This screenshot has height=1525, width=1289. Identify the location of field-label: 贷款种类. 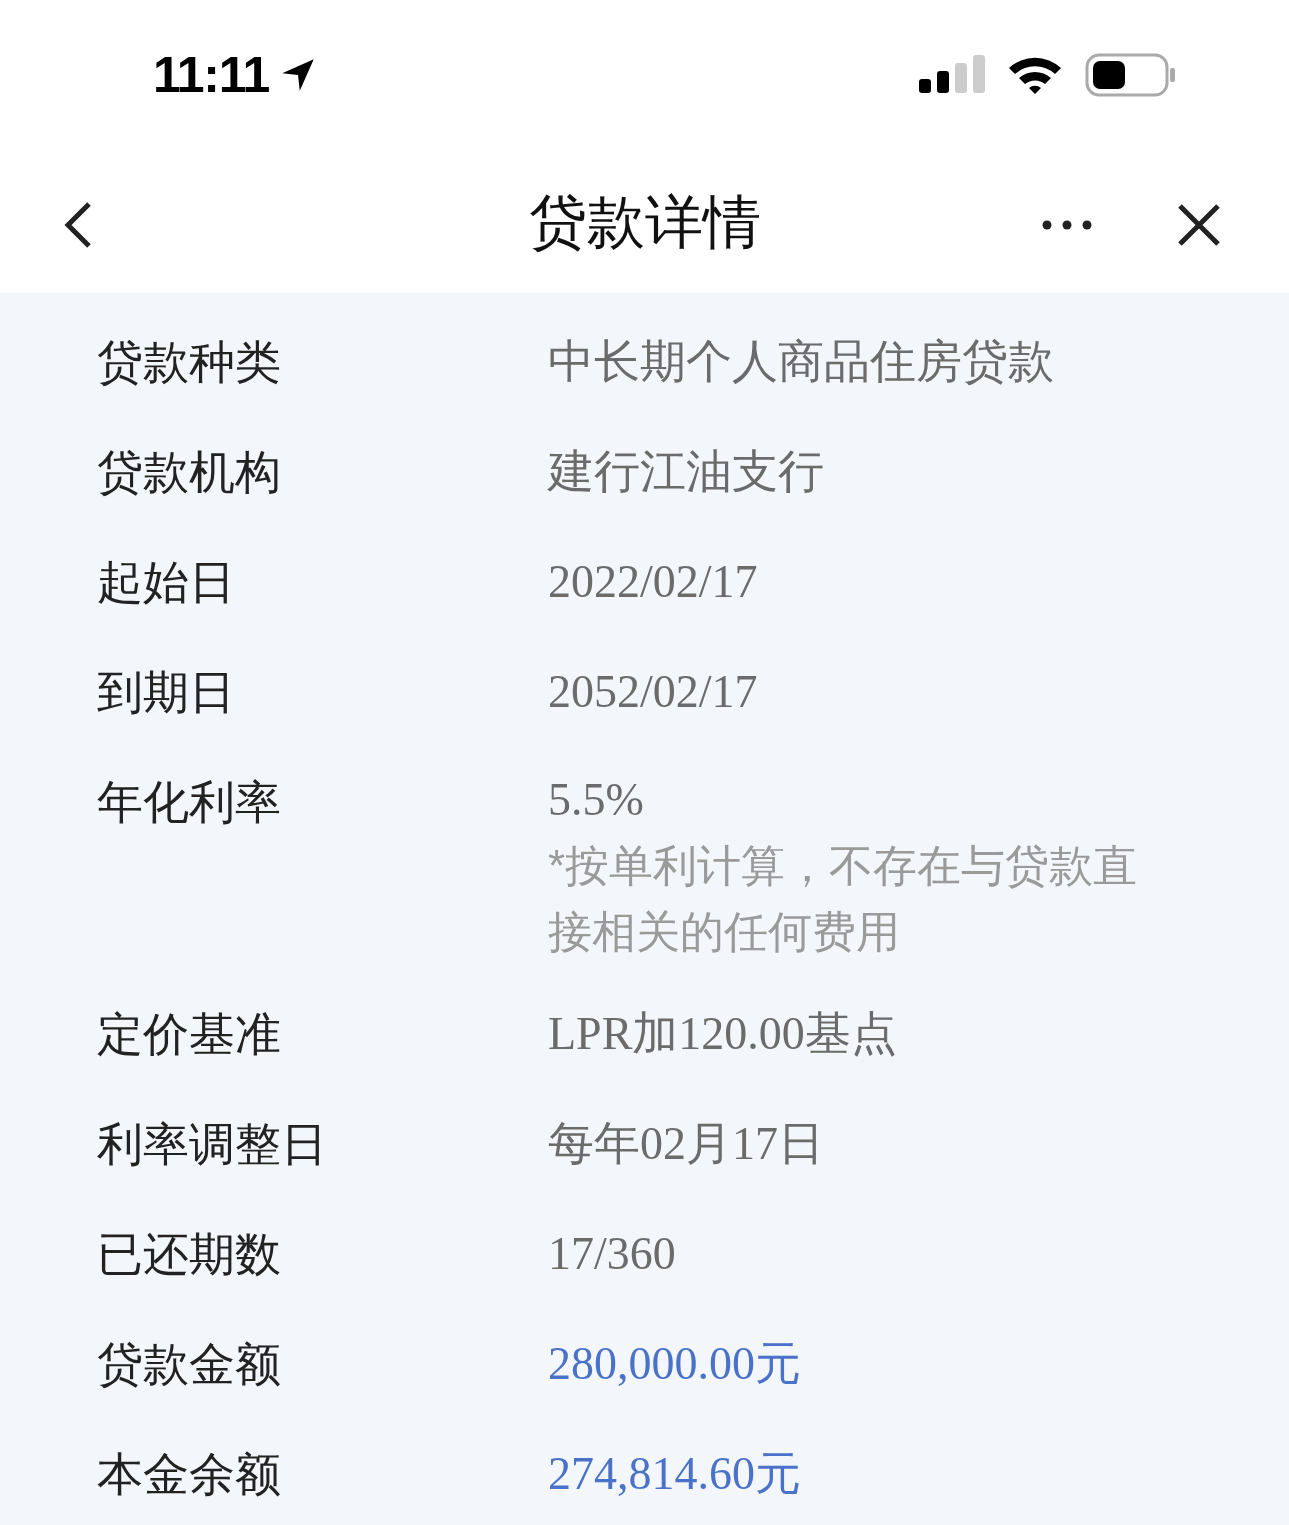
(189, 362).